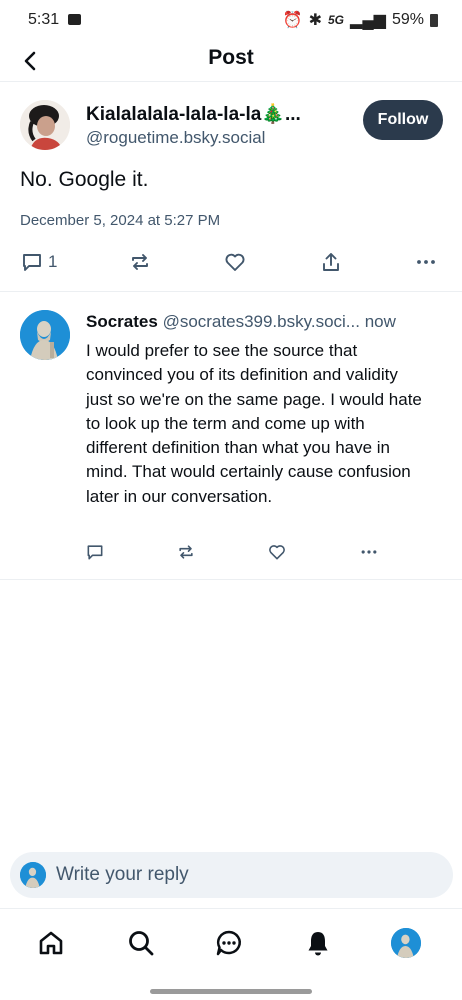 The height and width of the screenshot is (1000, 462). I want to click on bell-icon, so click(318, 944).